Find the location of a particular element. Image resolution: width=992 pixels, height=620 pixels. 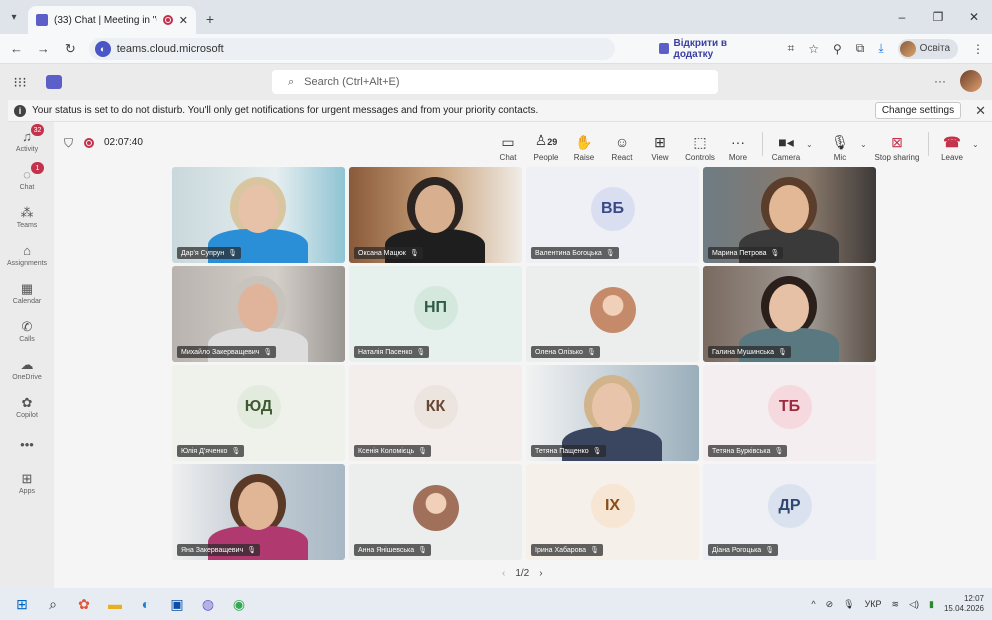

file-explorer-icon: ▬ is located at coordinates (115, 604).